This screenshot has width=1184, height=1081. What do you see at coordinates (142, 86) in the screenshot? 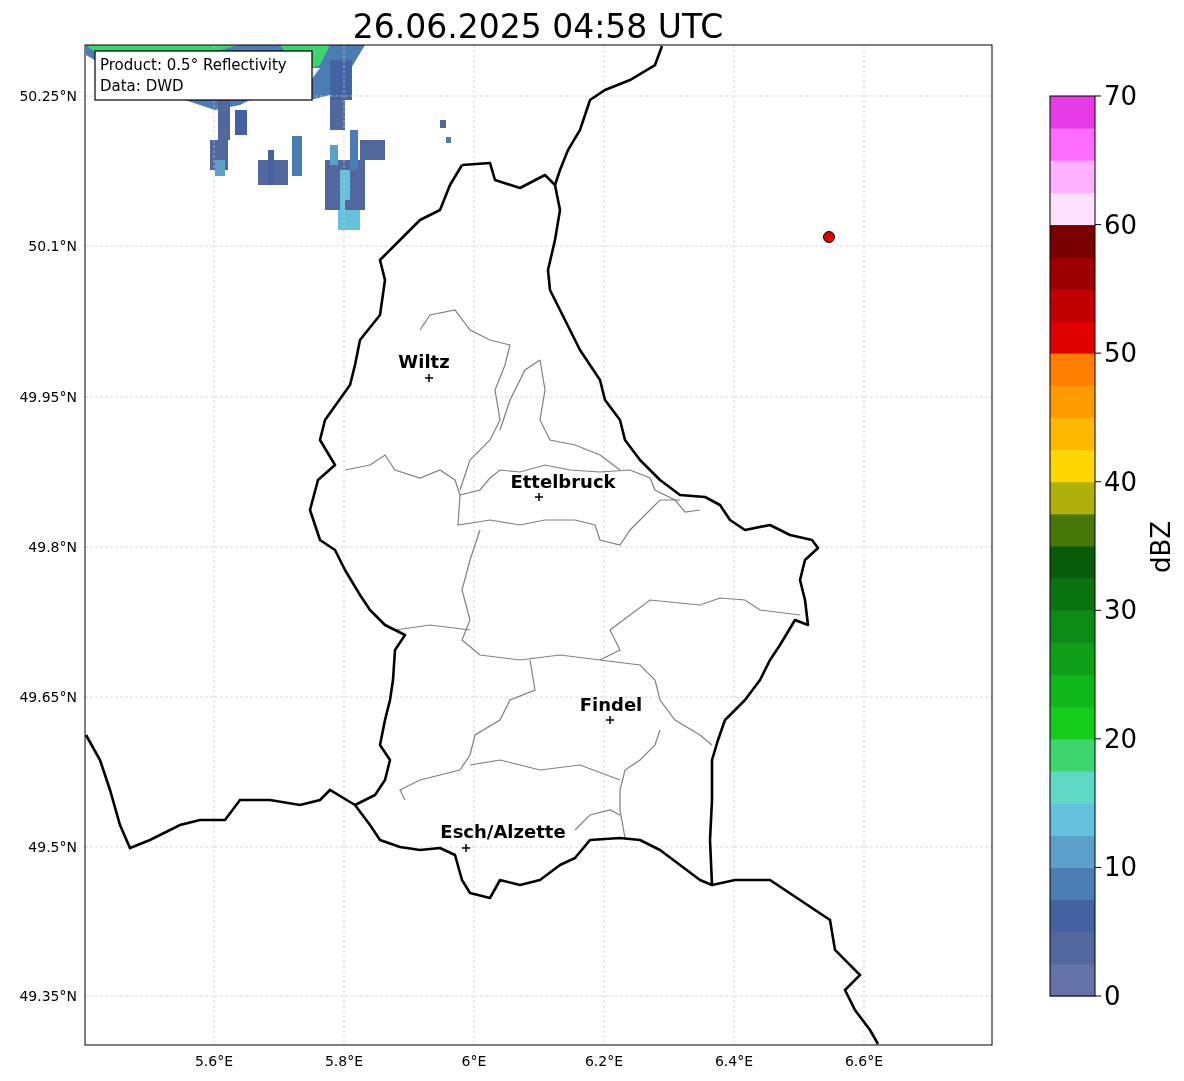
I see `legend-text: Data: DWD` at bounding box center [142, 86].